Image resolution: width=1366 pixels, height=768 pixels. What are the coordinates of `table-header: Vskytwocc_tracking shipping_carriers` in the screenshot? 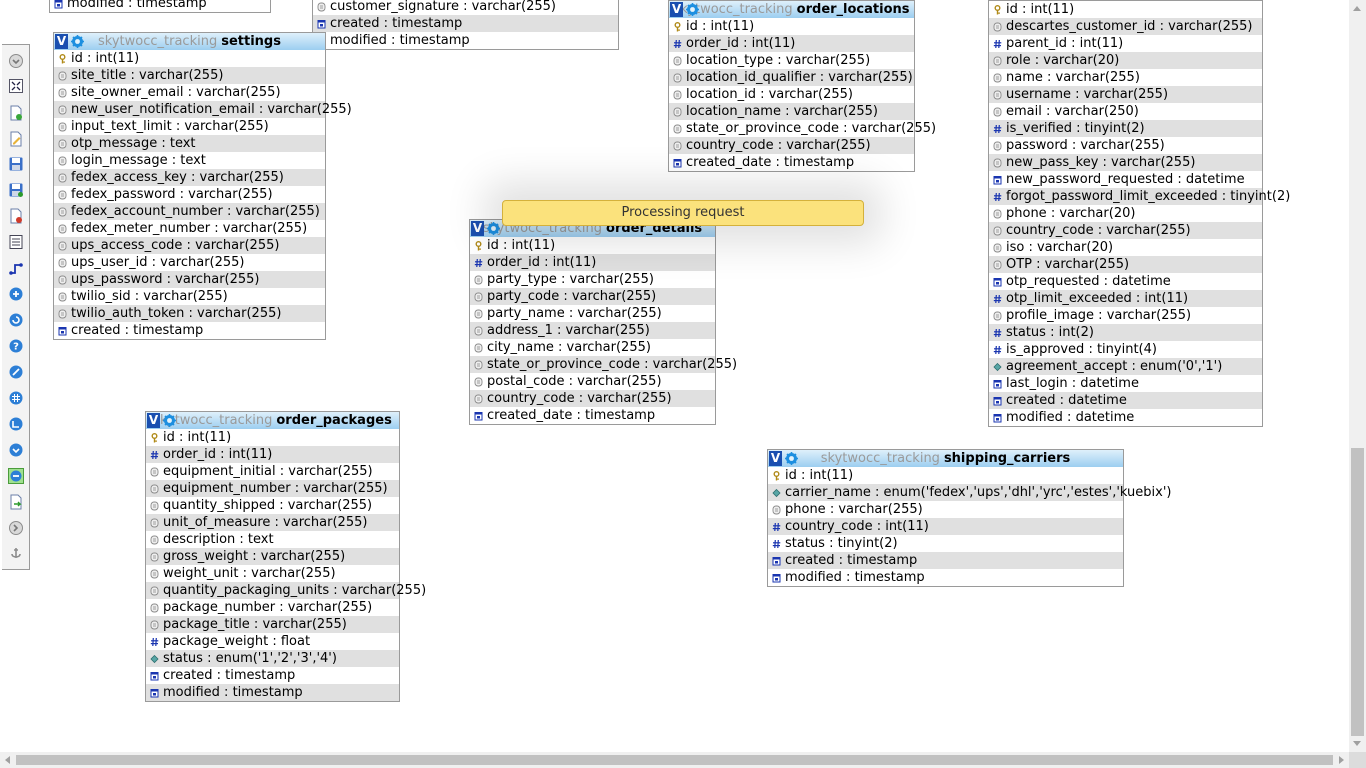 It's located at (945, 458).